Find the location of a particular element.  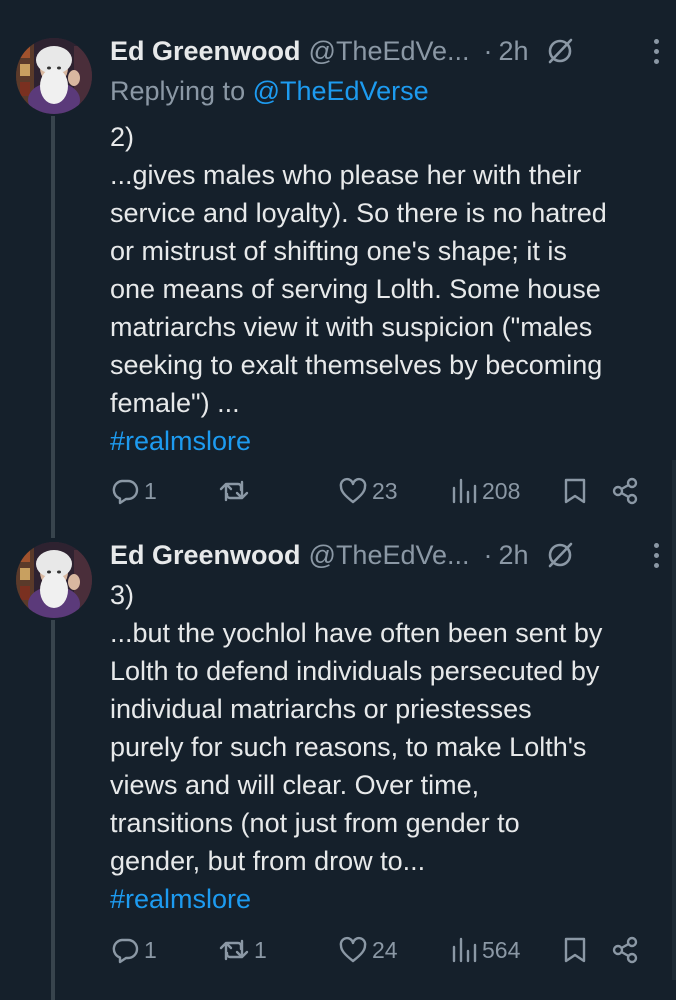

tweet-line: 3) is located at coordinates (122, 595).